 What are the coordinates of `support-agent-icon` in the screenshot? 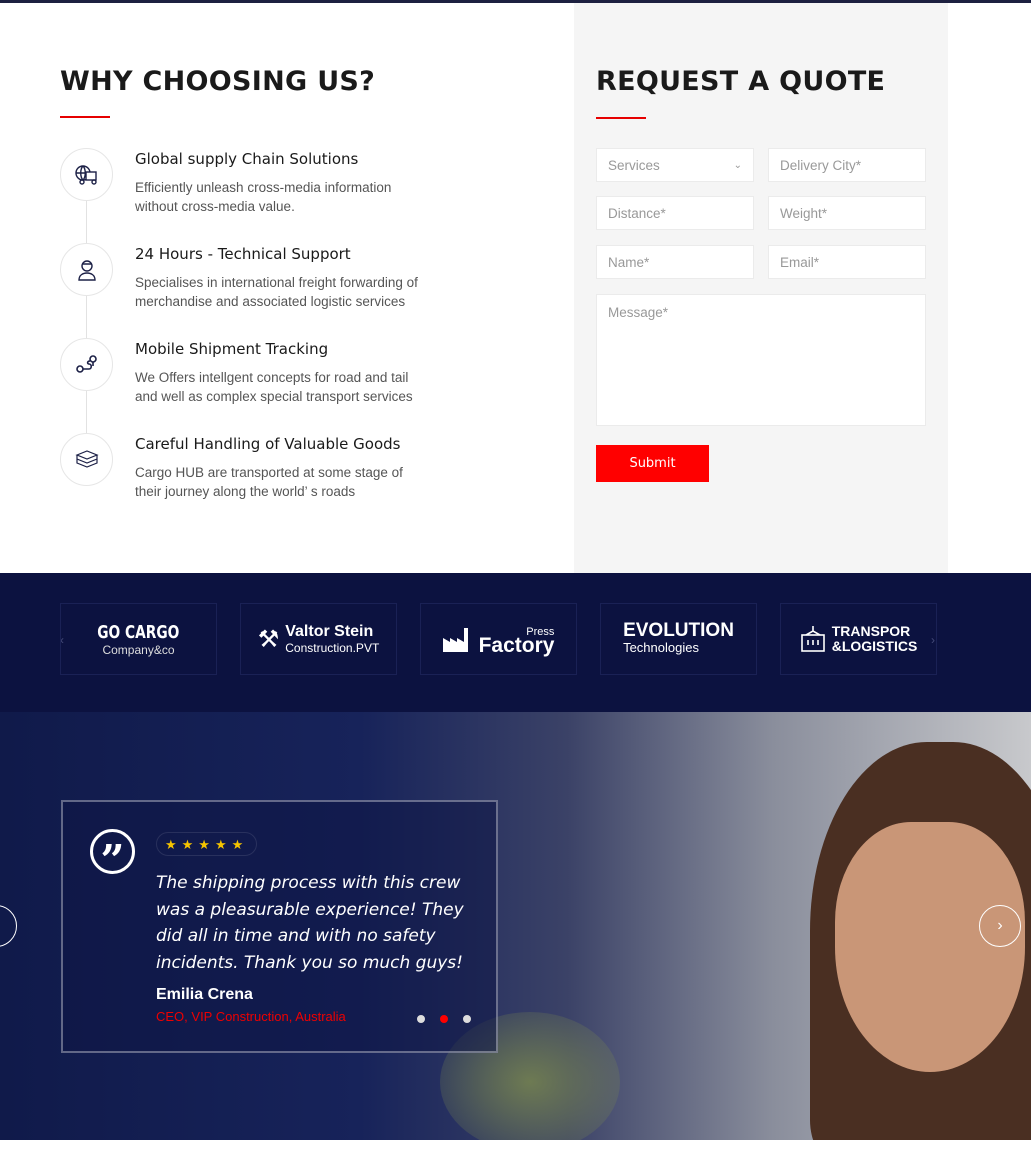 It's located at (86, 269).